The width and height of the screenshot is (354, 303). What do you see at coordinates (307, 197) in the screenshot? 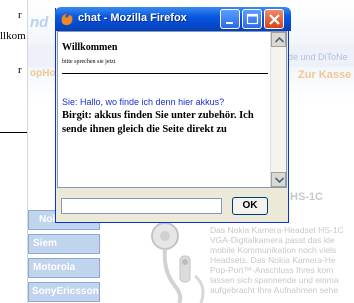
I see `product-title: HS-1C` at bounding box center [307, 197].